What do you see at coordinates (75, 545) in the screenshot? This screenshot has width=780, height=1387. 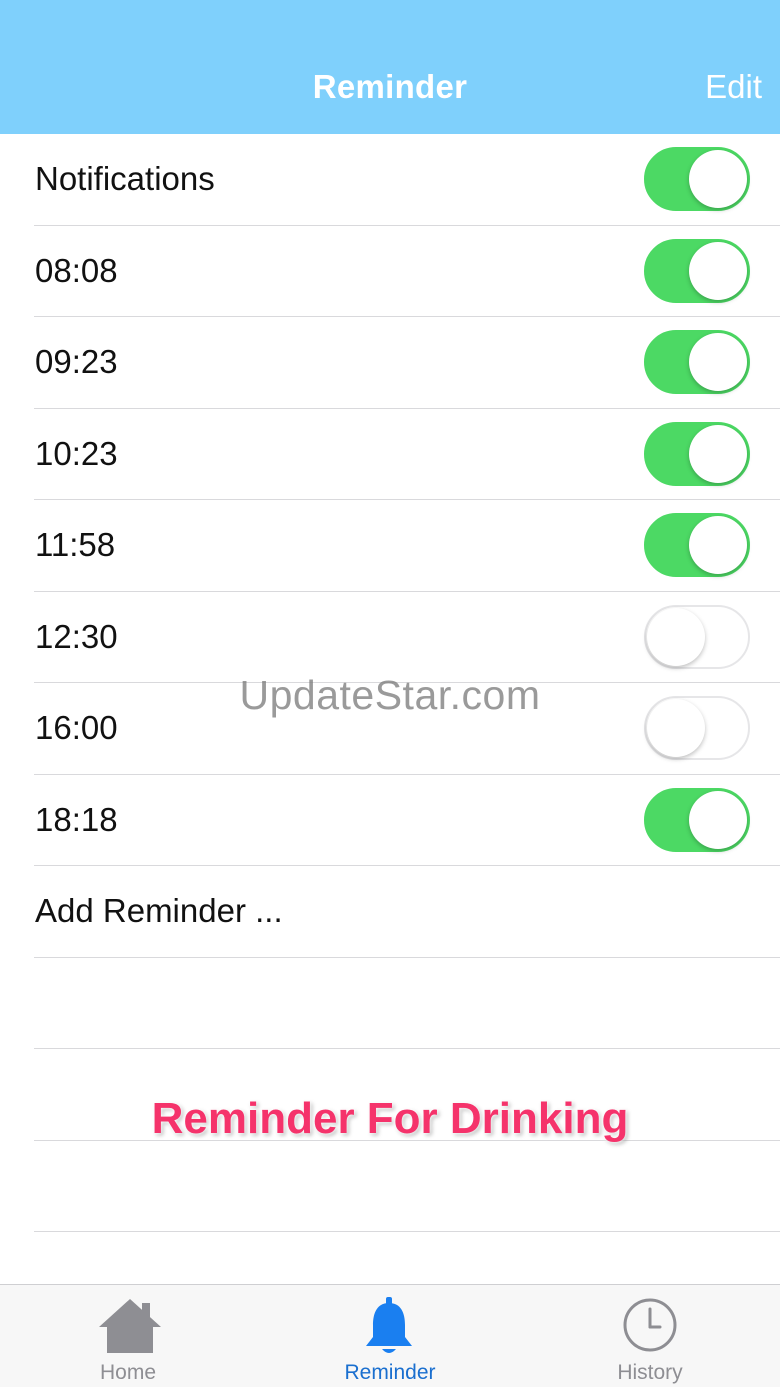 I see `reminder-time: 11:58` at bounding box center [75, 545].